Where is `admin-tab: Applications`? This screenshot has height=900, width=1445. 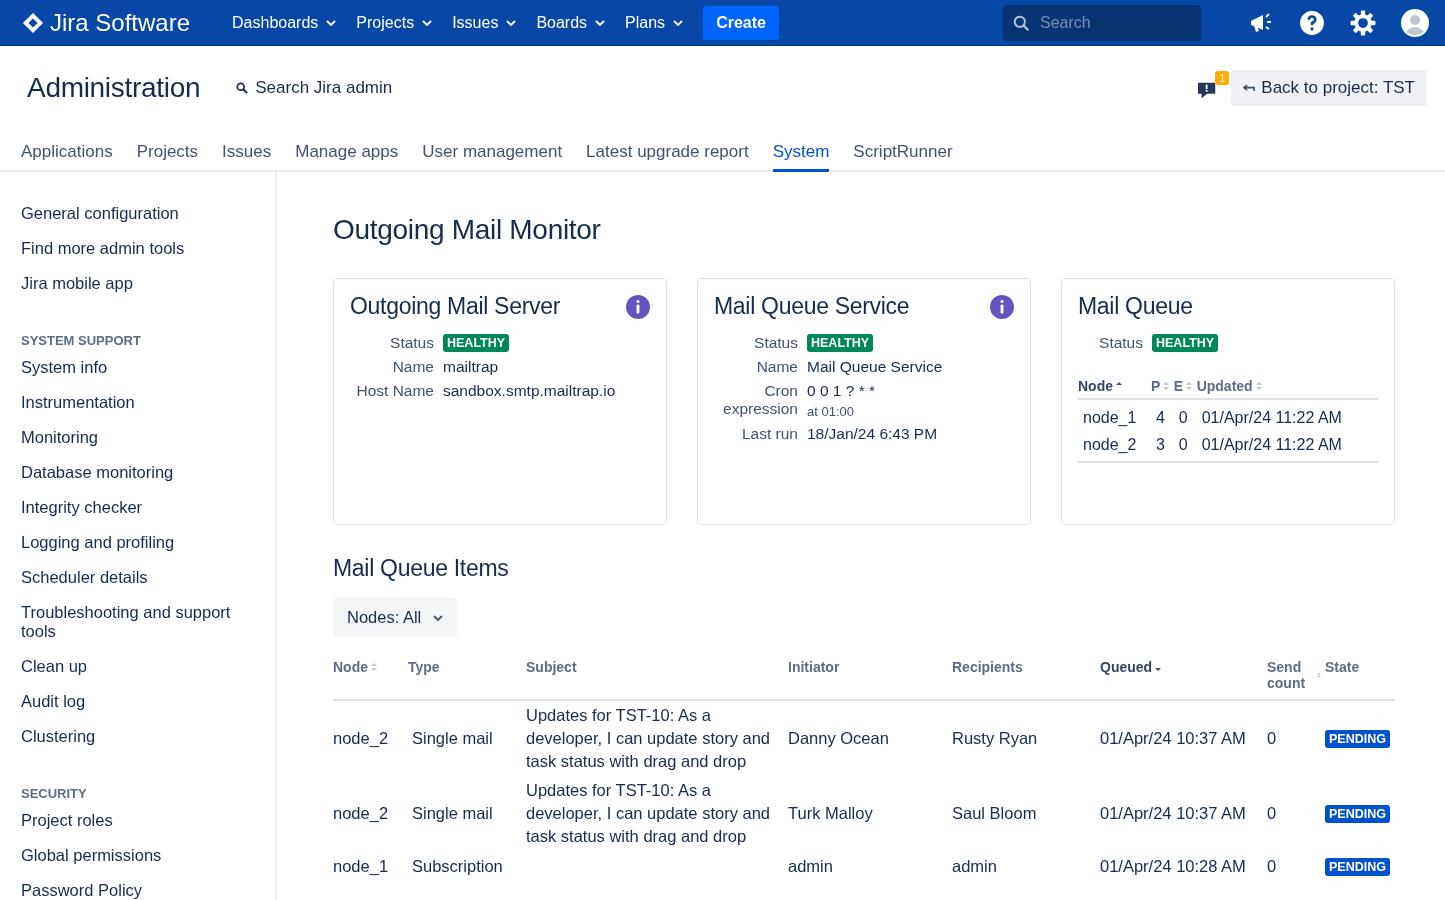 admin-tab: Applications is located at coordinates (67, 157).